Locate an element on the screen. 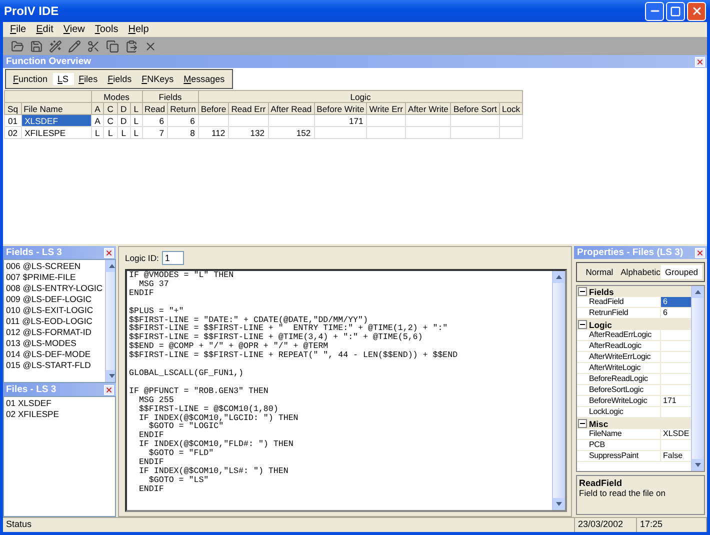 The height and width of the screenshot is (535, 710). column-header: After Read is located at coordinates (291, 108).